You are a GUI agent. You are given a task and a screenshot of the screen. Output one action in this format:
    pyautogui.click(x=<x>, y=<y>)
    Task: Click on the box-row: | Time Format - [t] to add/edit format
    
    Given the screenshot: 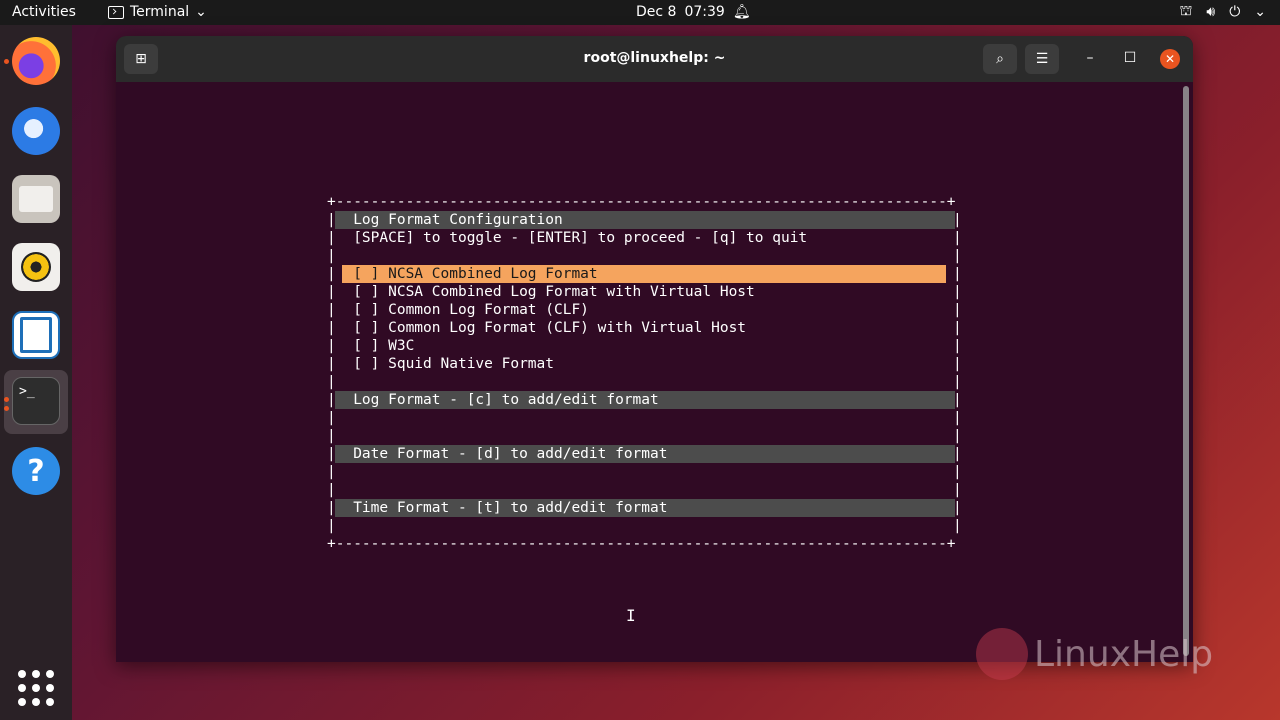 What is the action you would take?
    pyautogui.click(x=497, y=508)
    